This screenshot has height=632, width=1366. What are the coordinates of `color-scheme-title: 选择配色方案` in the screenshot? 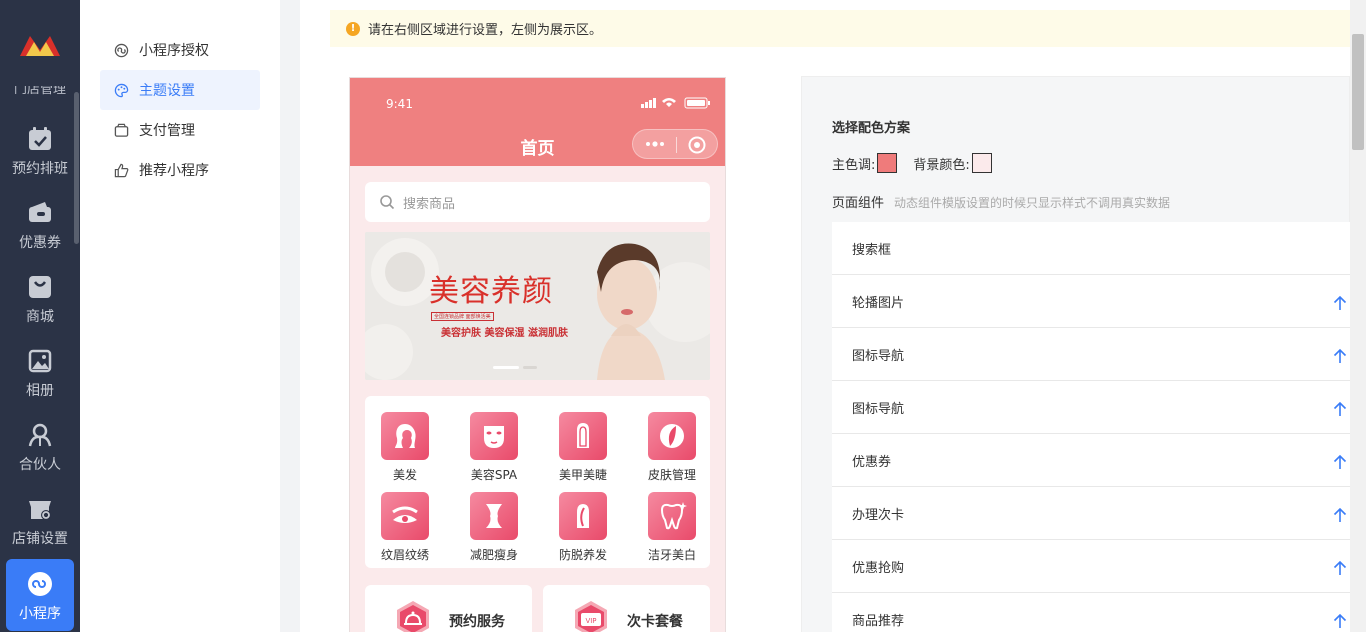 It's located at (871, 128).